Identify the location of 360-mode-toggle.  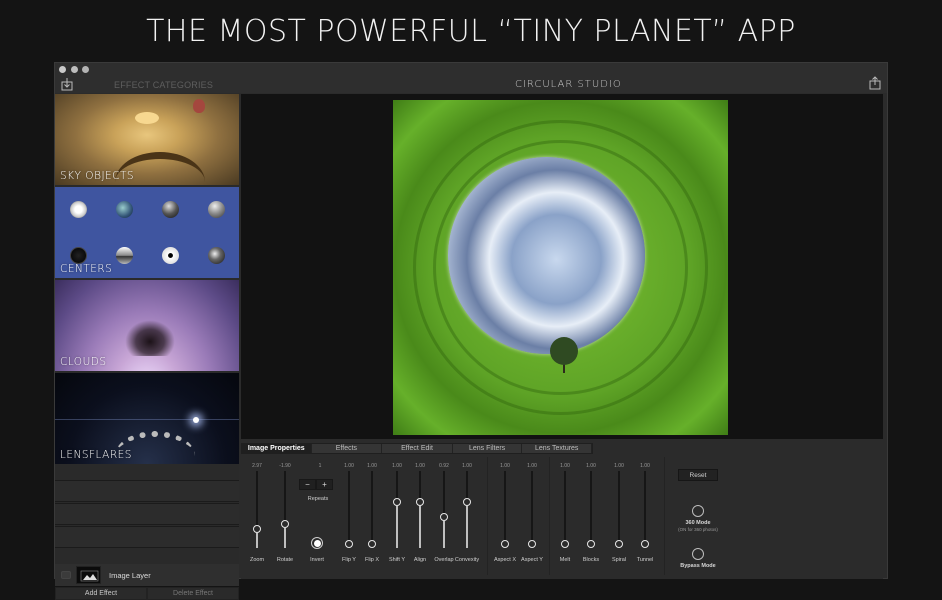
(698, 511).